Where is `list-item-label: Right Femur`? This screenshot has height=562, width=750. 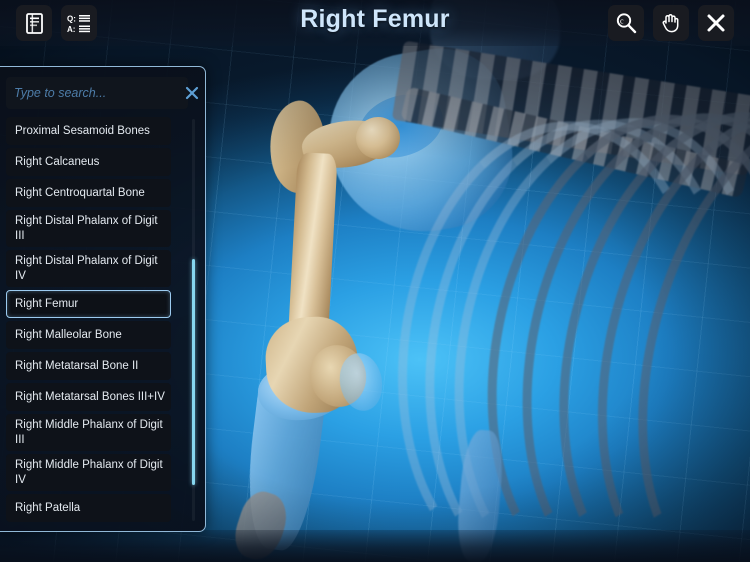 list-item-label: Right Femur is located at coordinates (47, 303).